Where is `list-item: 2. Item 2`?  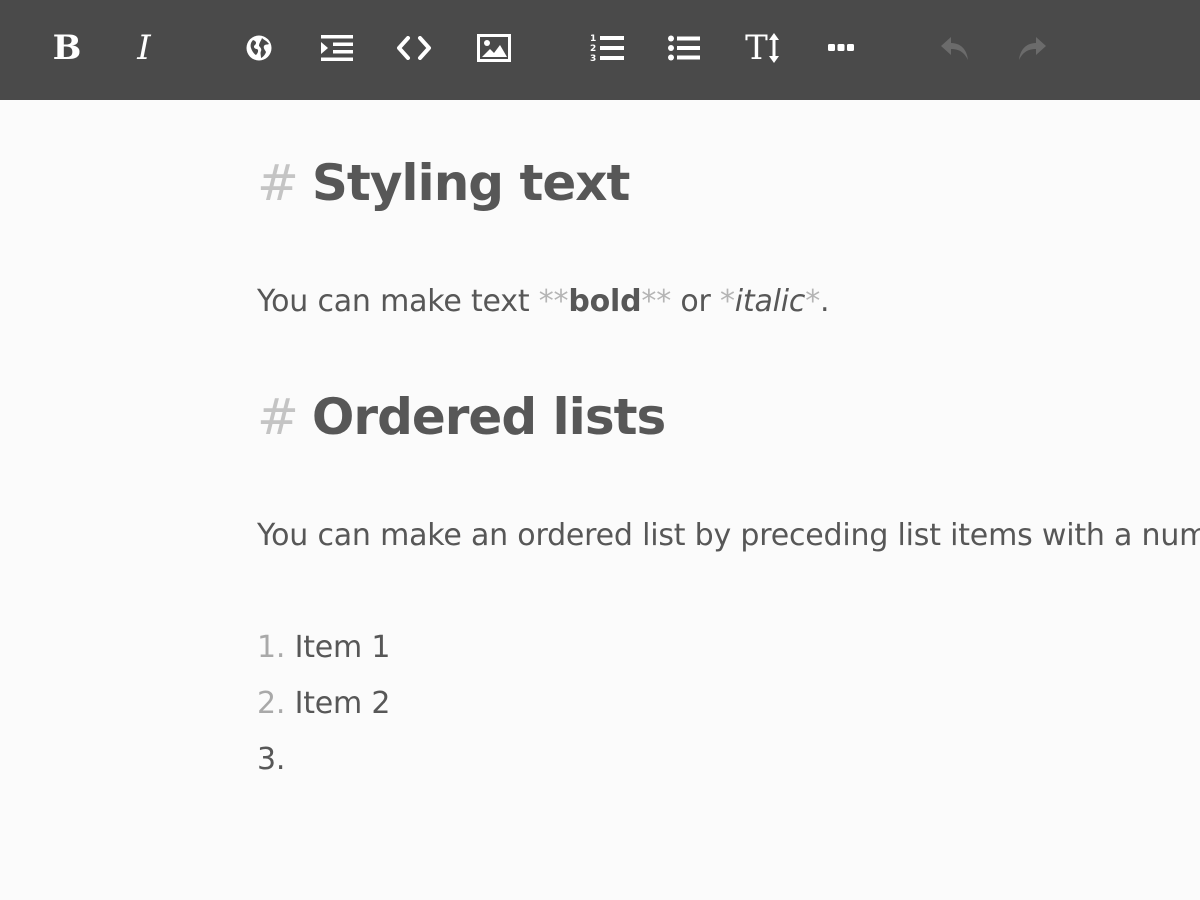
list-item: 2. Item 2 is located at coordinates (323, 703).